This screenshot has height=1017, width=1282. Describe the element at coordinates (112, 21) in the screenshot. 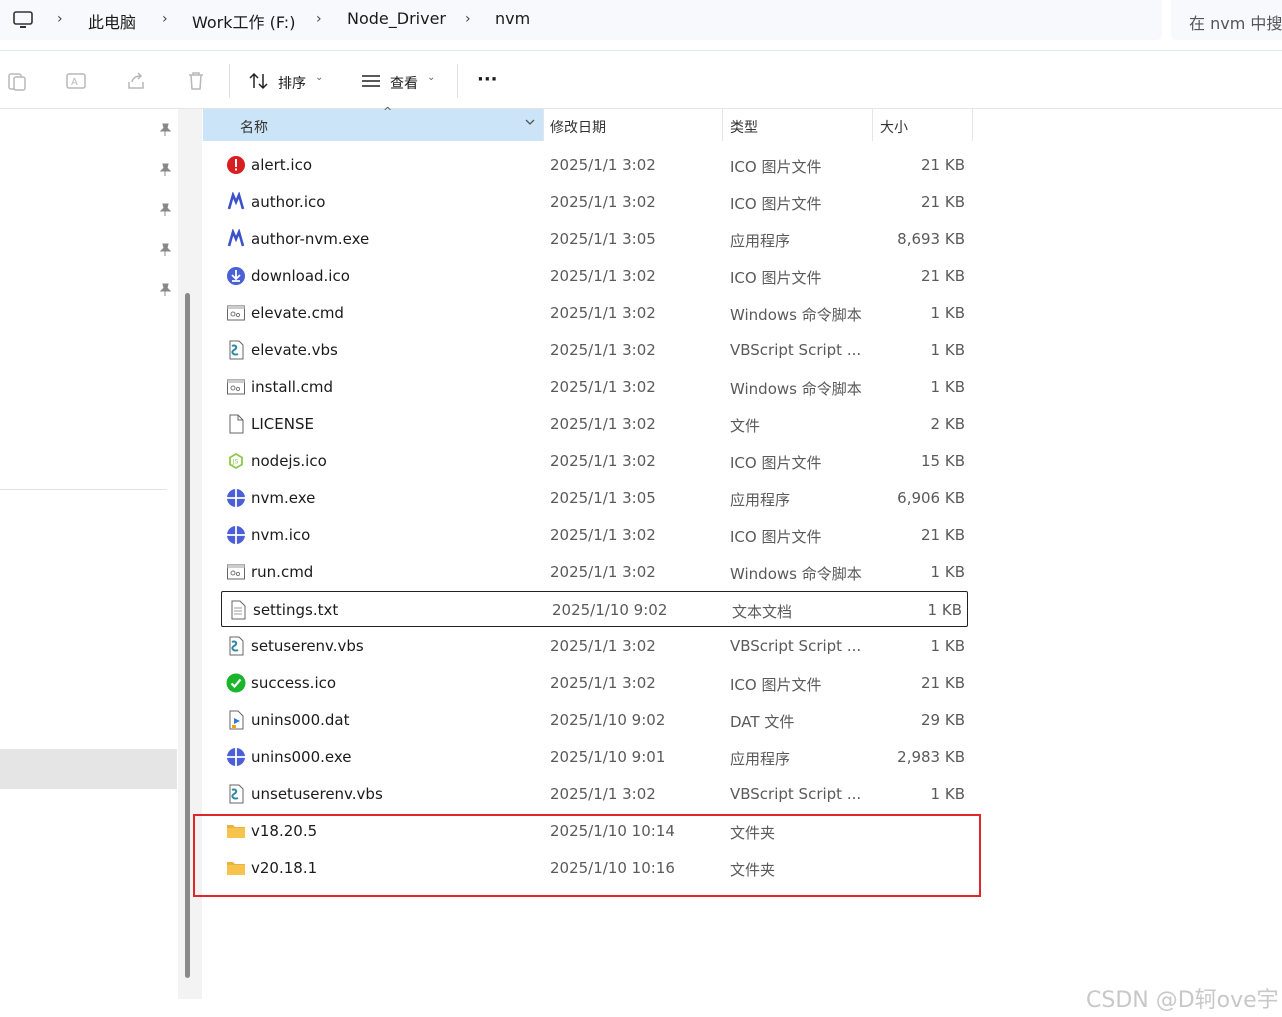

I see `breadcrumb-this-pc: 此电脑` at that location.